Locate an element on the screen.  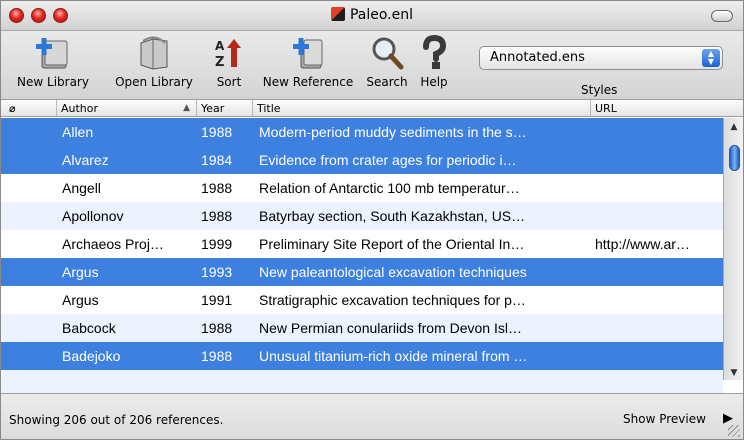
new-reference-button: New Reference is located at coordinates (308, 62).